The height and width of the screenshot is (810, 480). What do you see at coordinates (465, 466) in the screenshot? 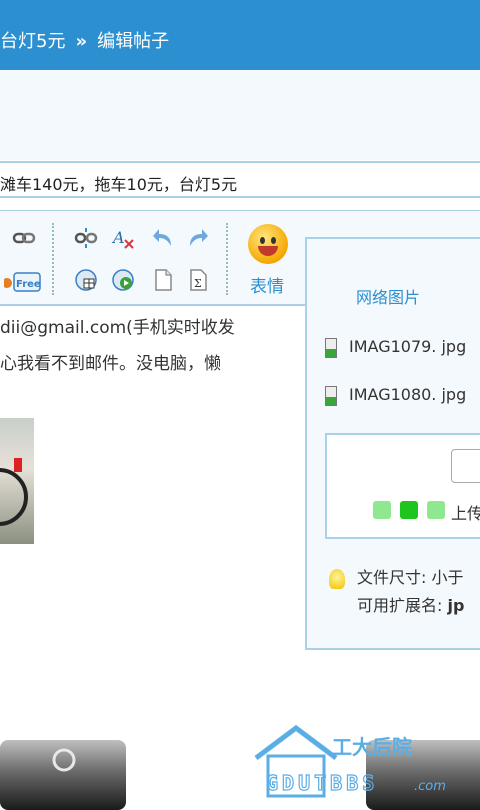
I see `browse-button` at bounding box center [465, 466].